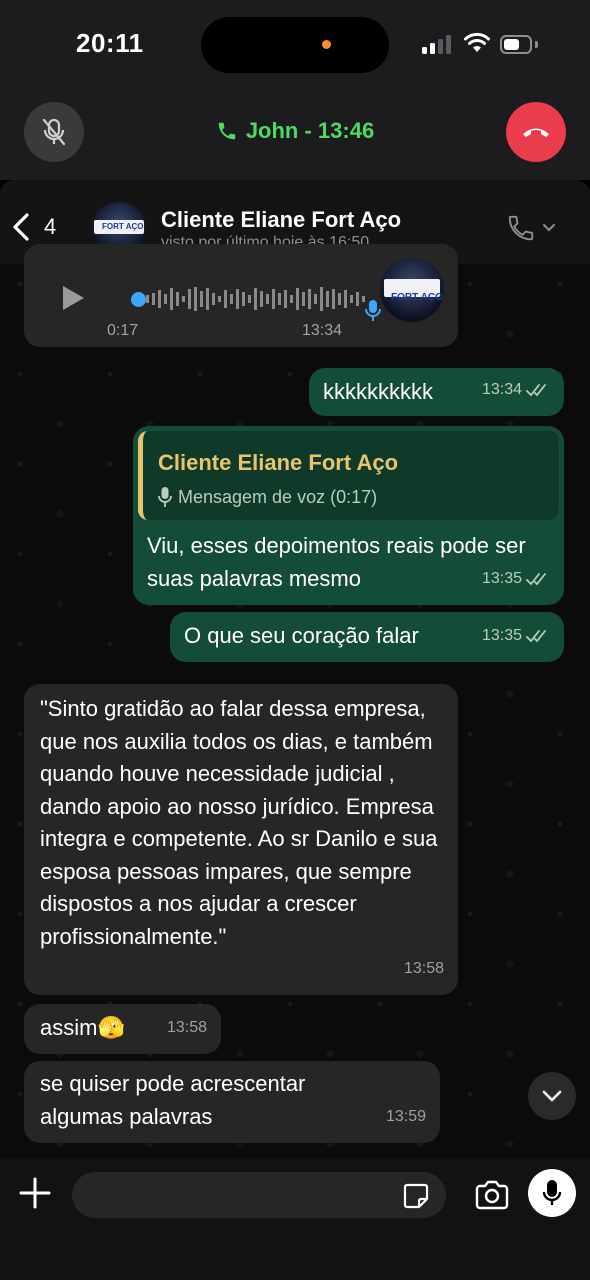  What do you see at coordinates (123, 330) in the screenshot?
I see `voice-duration: 0:17` at bounding box center [123, 330].